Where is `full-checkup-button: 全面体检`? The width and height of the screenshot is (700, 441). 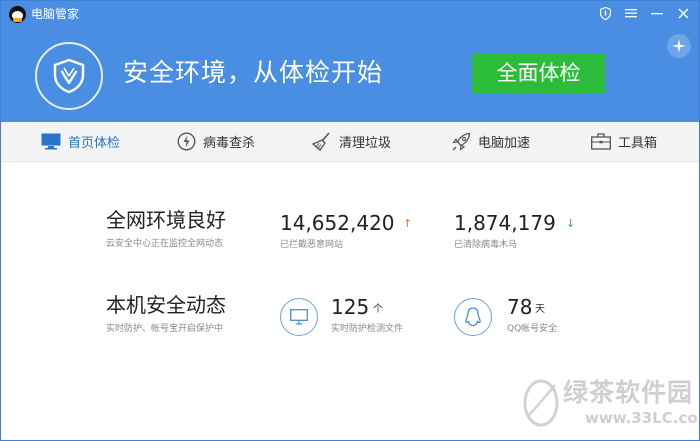
full-checkup-button: 全面体检 is located at coordinates (538, 73).